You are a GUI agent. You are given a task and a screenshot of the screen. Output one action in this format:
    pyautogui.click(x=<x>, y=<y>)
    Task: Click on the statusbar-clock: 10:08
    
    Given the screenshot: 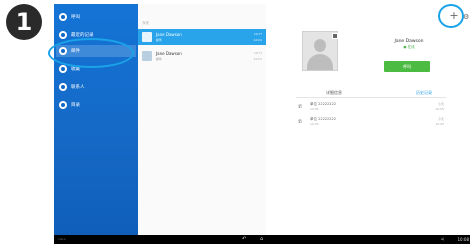 What is the action you would take?
    pyautogui.click(x=463, y=239)
    